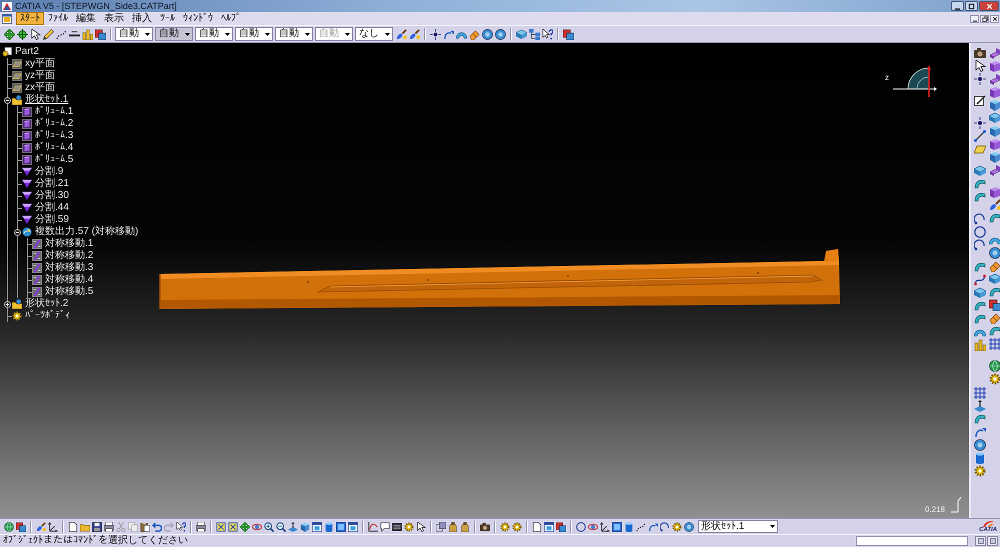  I want to click on menu-item: 表示, so click(114, 18).